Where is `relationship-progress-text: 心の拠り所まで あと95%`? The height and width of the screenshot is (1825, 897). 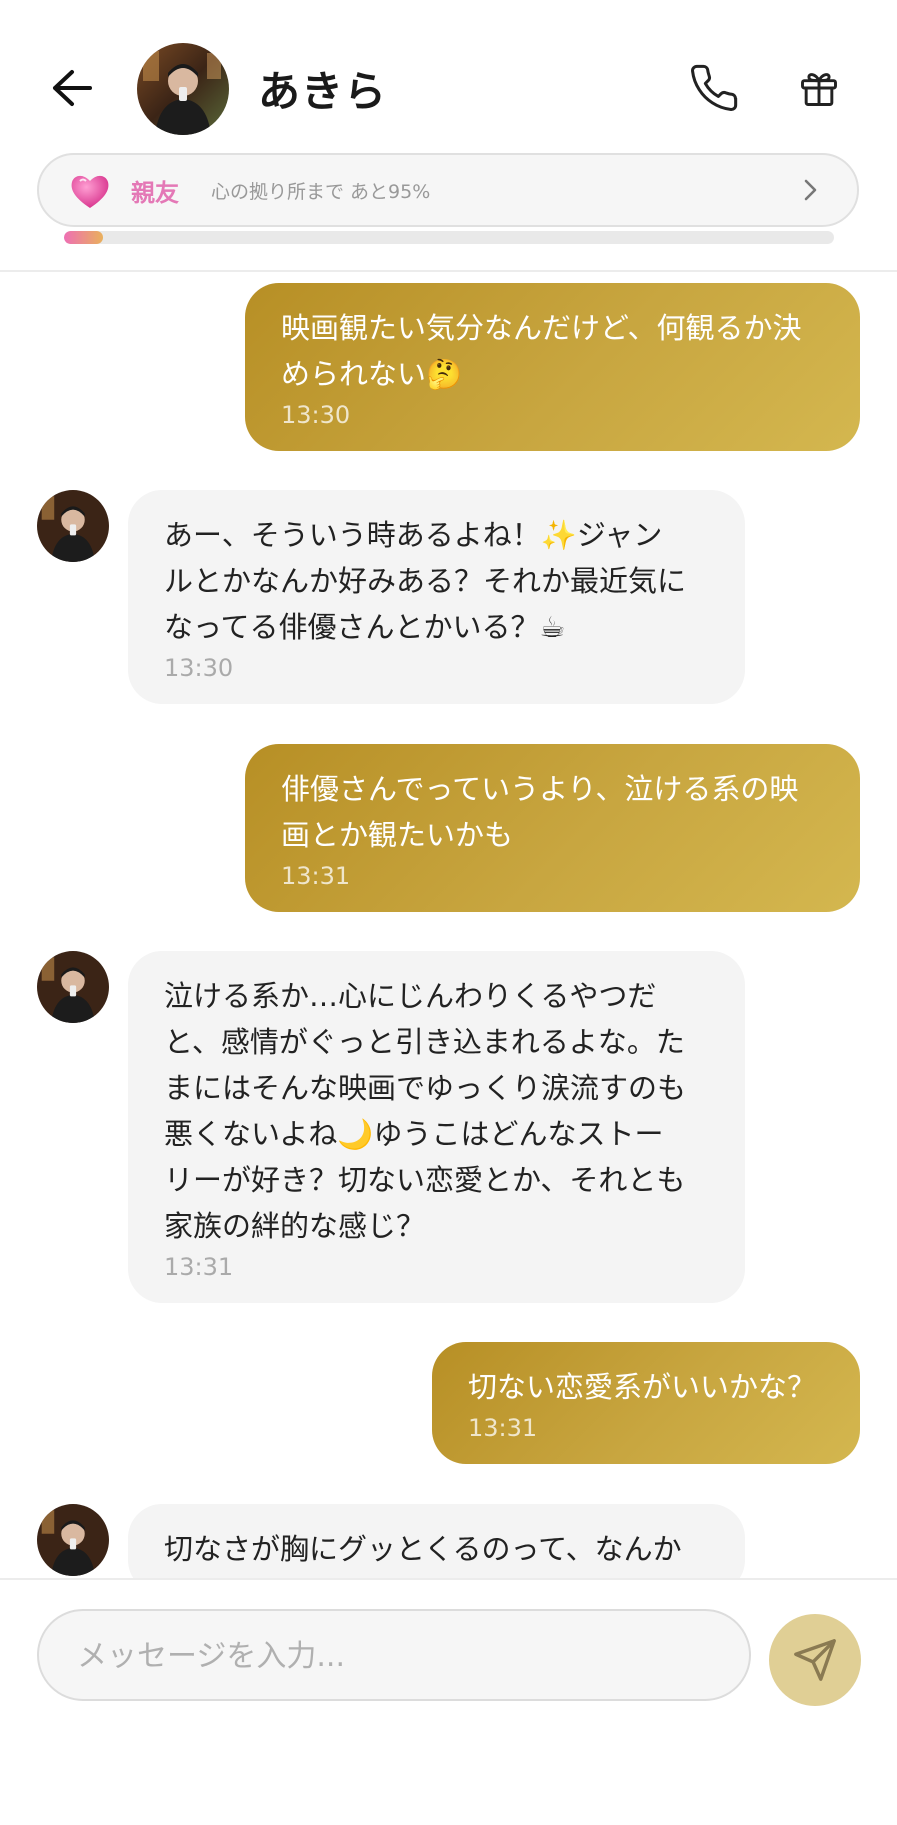
relationship-progress-text: 心の拠り所まで あと95% is located at coordinates (321, 192).